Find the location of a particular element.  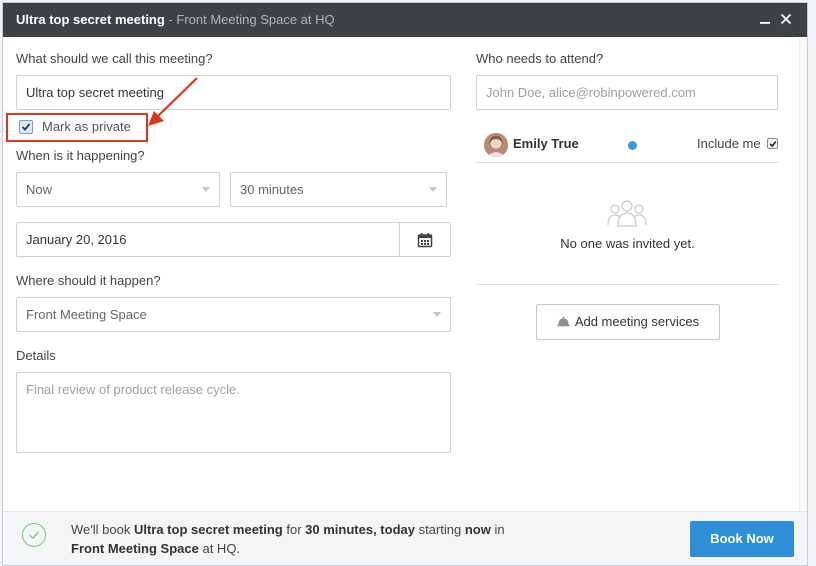

summary-title: Ultra top secret meeting is located at coordinates (208, 529).